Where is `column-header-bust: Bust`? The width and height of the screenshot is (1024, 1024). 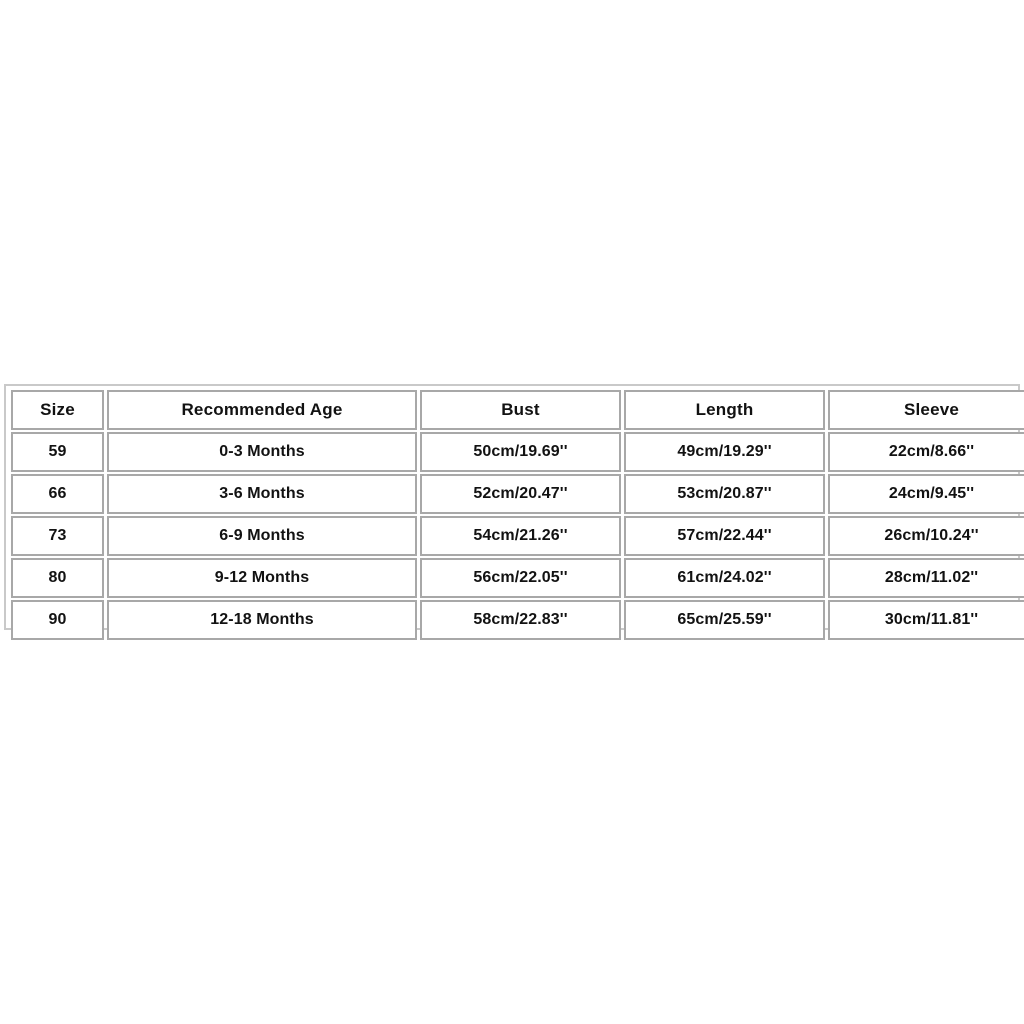 column-header-bust: Bust is located at coordinates (520, 410).